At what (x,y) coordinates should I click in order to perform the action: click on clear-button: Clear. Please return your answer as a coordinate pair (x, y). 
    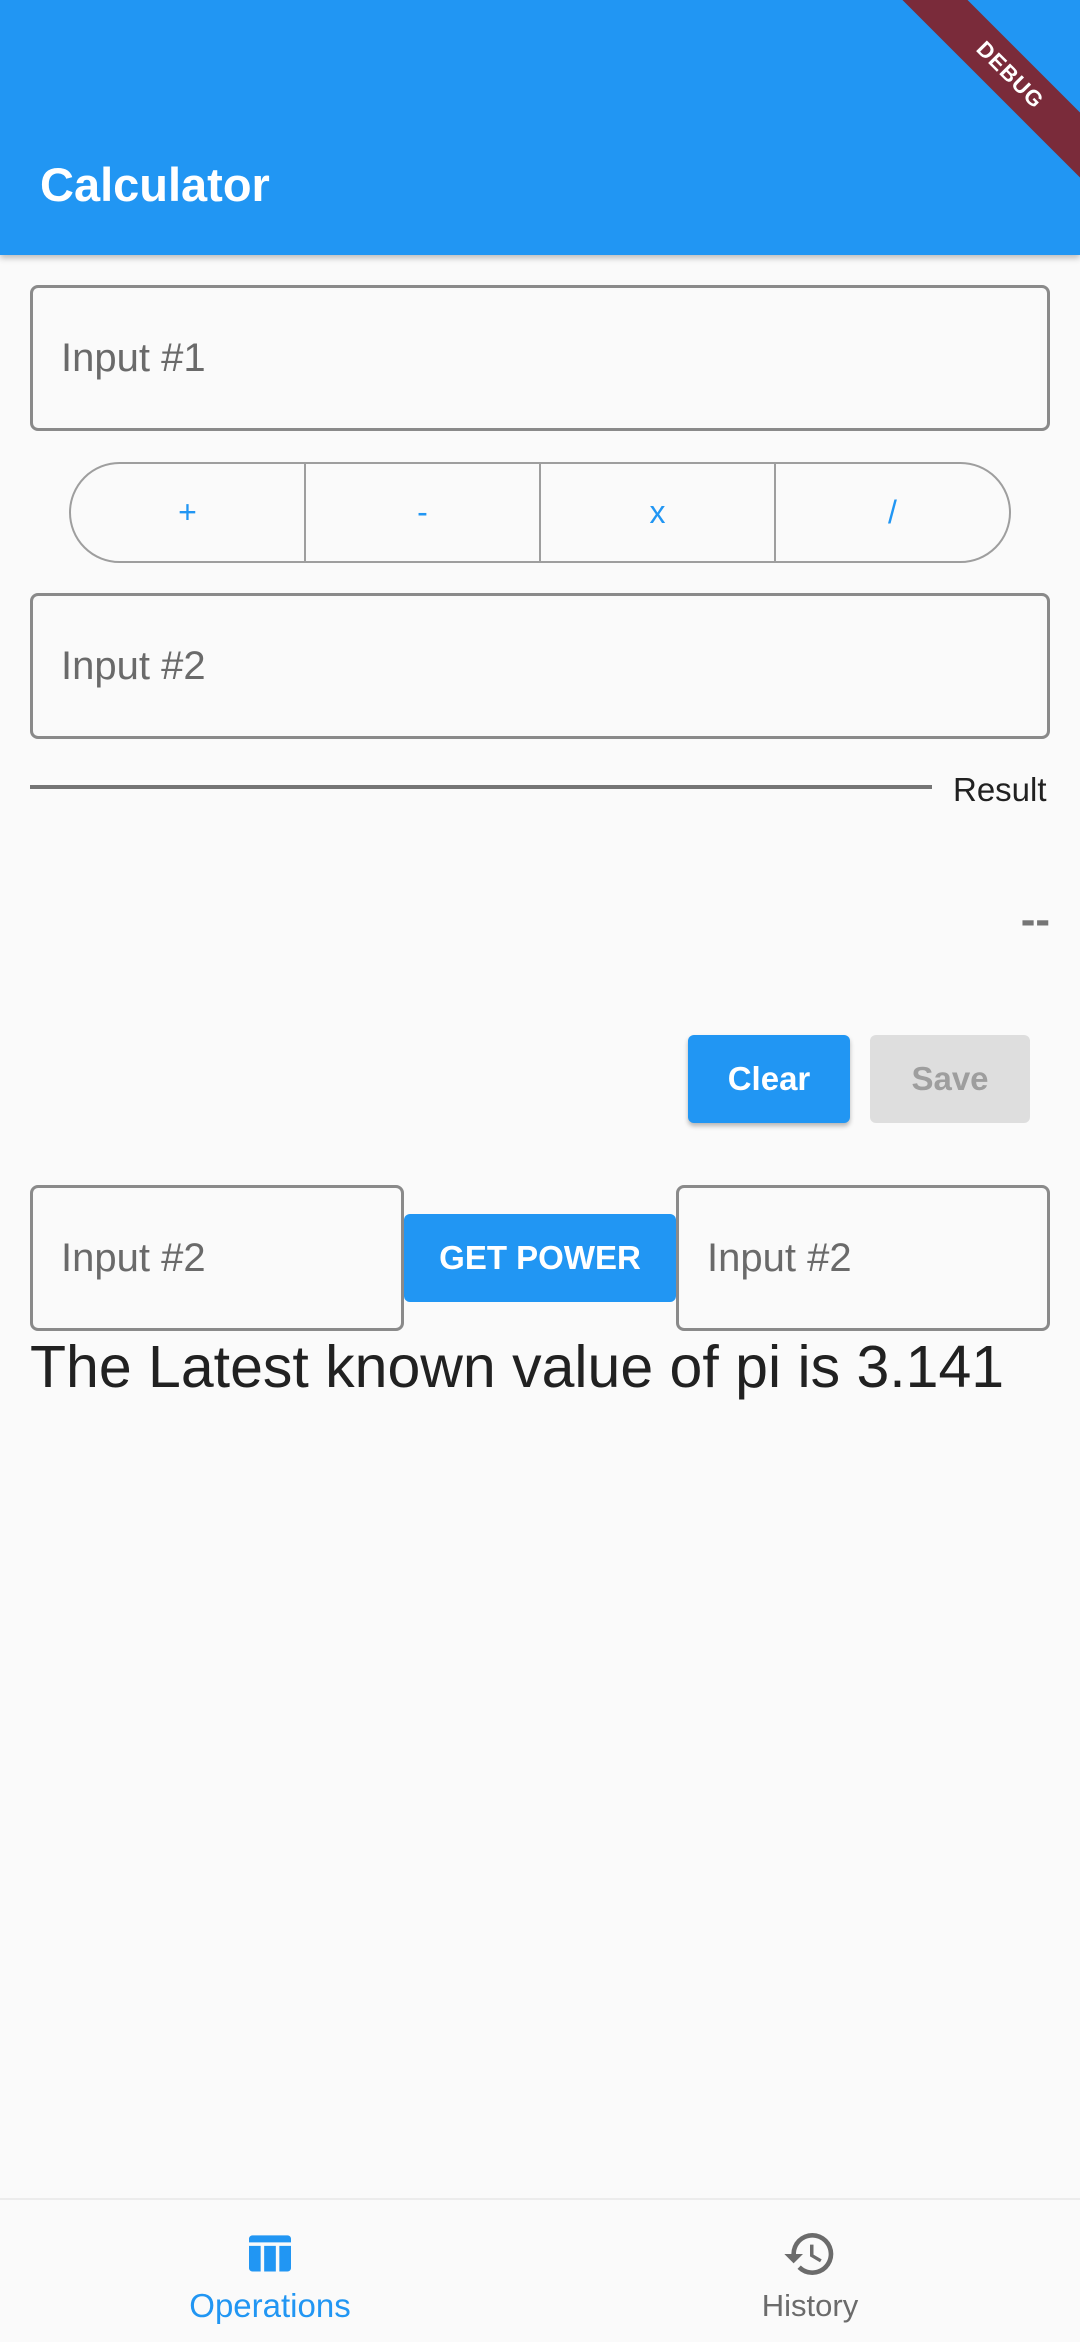
    Looking at the image, I should click on (769, 1079).